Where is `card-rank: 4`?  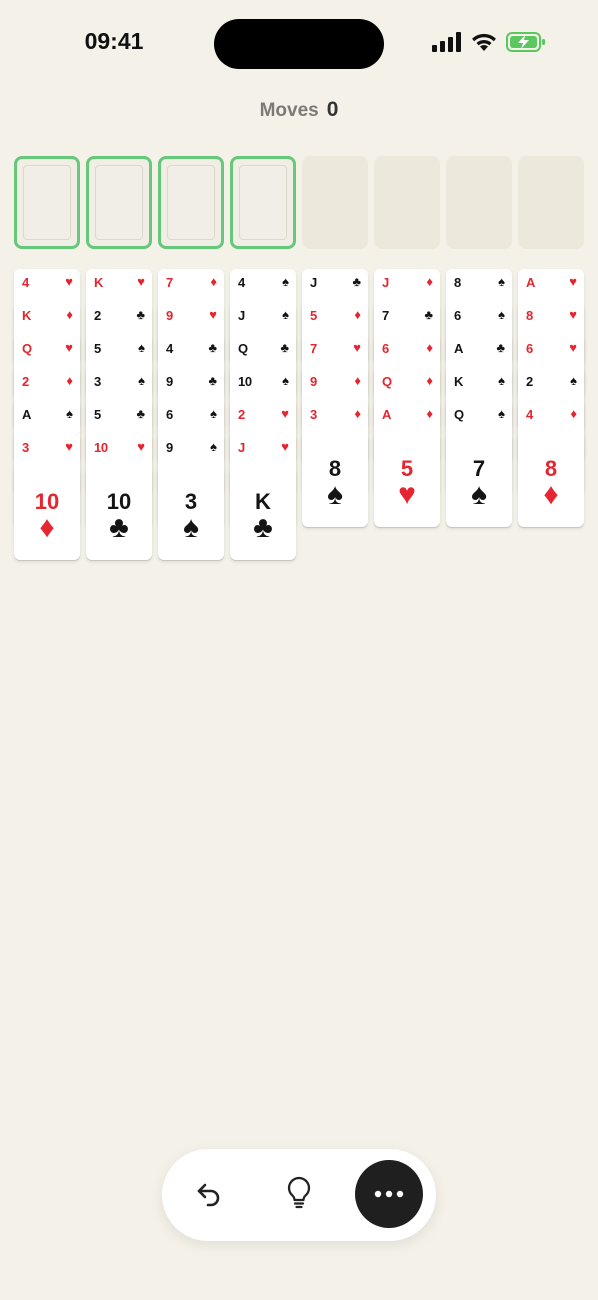
card-rank: 4 is located at coordinates (529, 414).